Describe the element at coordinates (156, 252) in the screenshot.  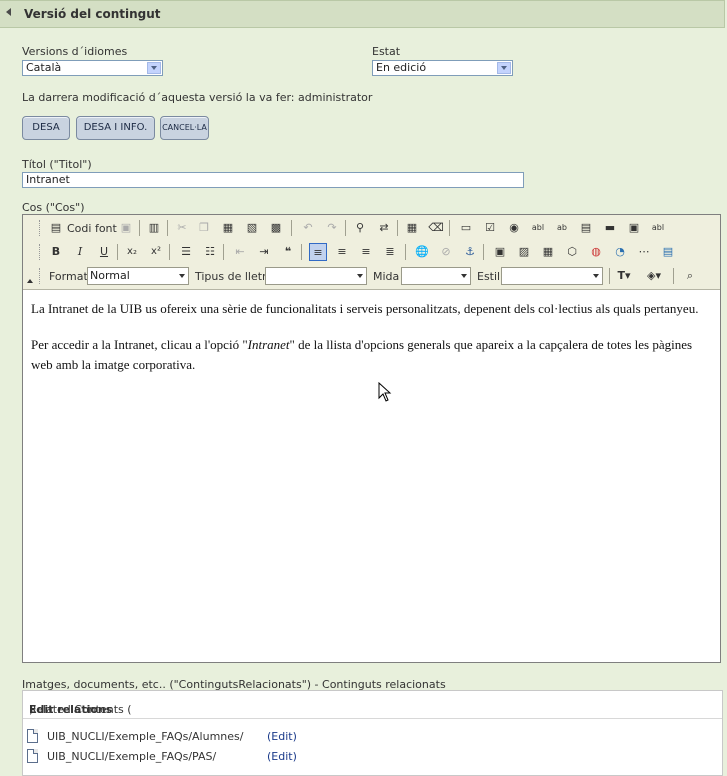
I see `superscript-icon: x²` at that location.